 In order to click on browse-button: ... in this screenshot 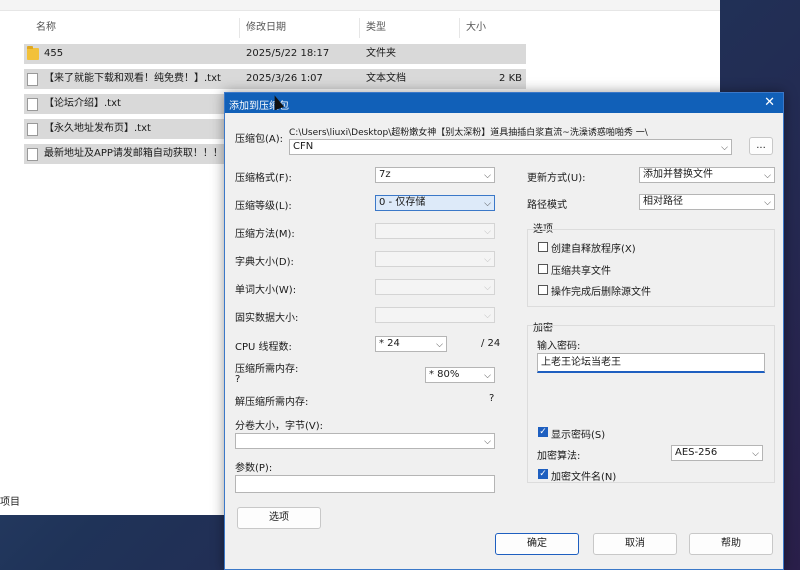, I will do `click(761, 146)`.